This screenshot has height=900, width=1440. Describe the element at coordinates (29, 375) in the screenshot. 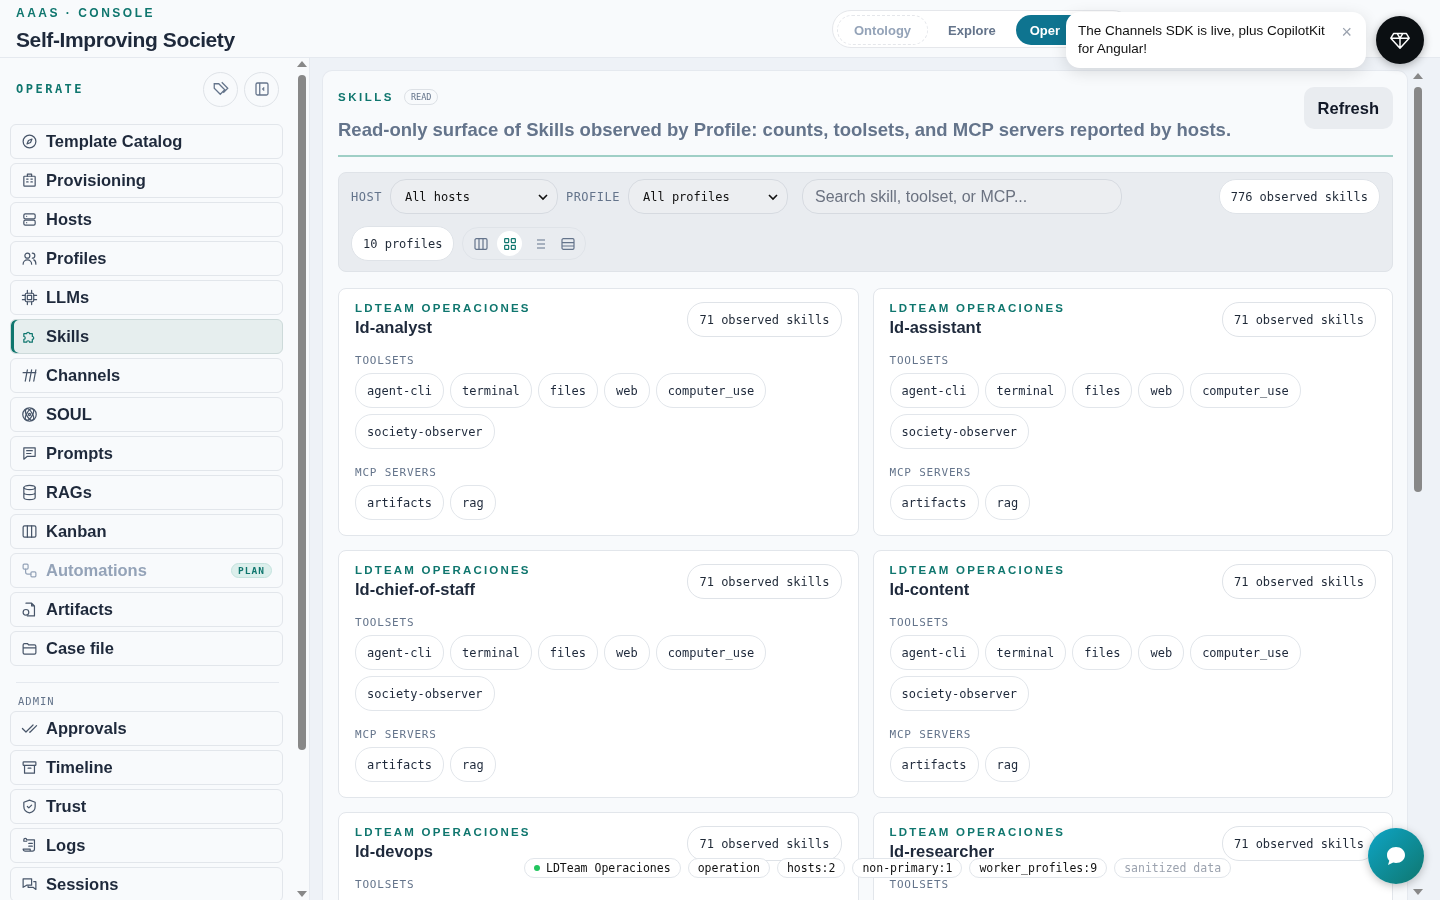

I see `hash-icon` at that location.